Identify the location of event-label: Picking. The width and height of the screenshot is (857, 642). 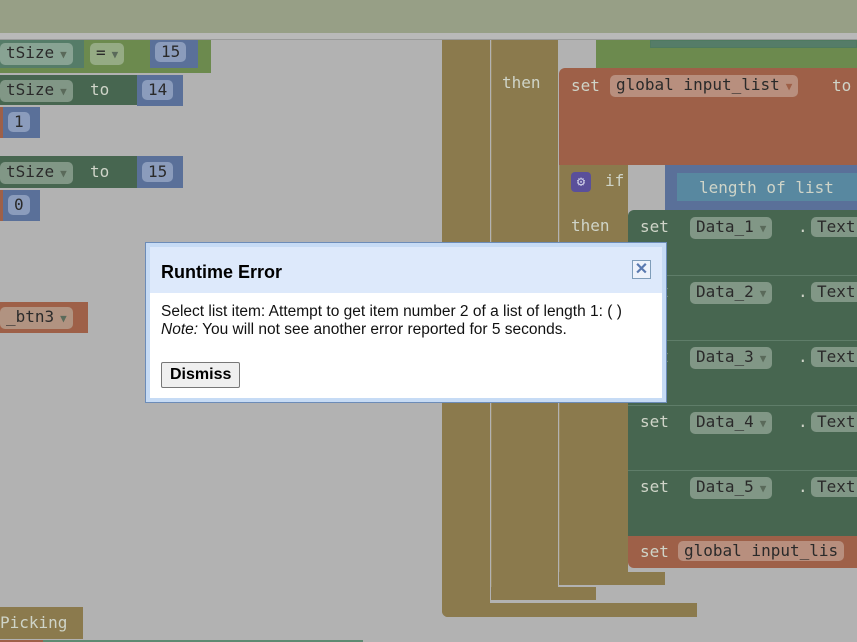
(34, 622).